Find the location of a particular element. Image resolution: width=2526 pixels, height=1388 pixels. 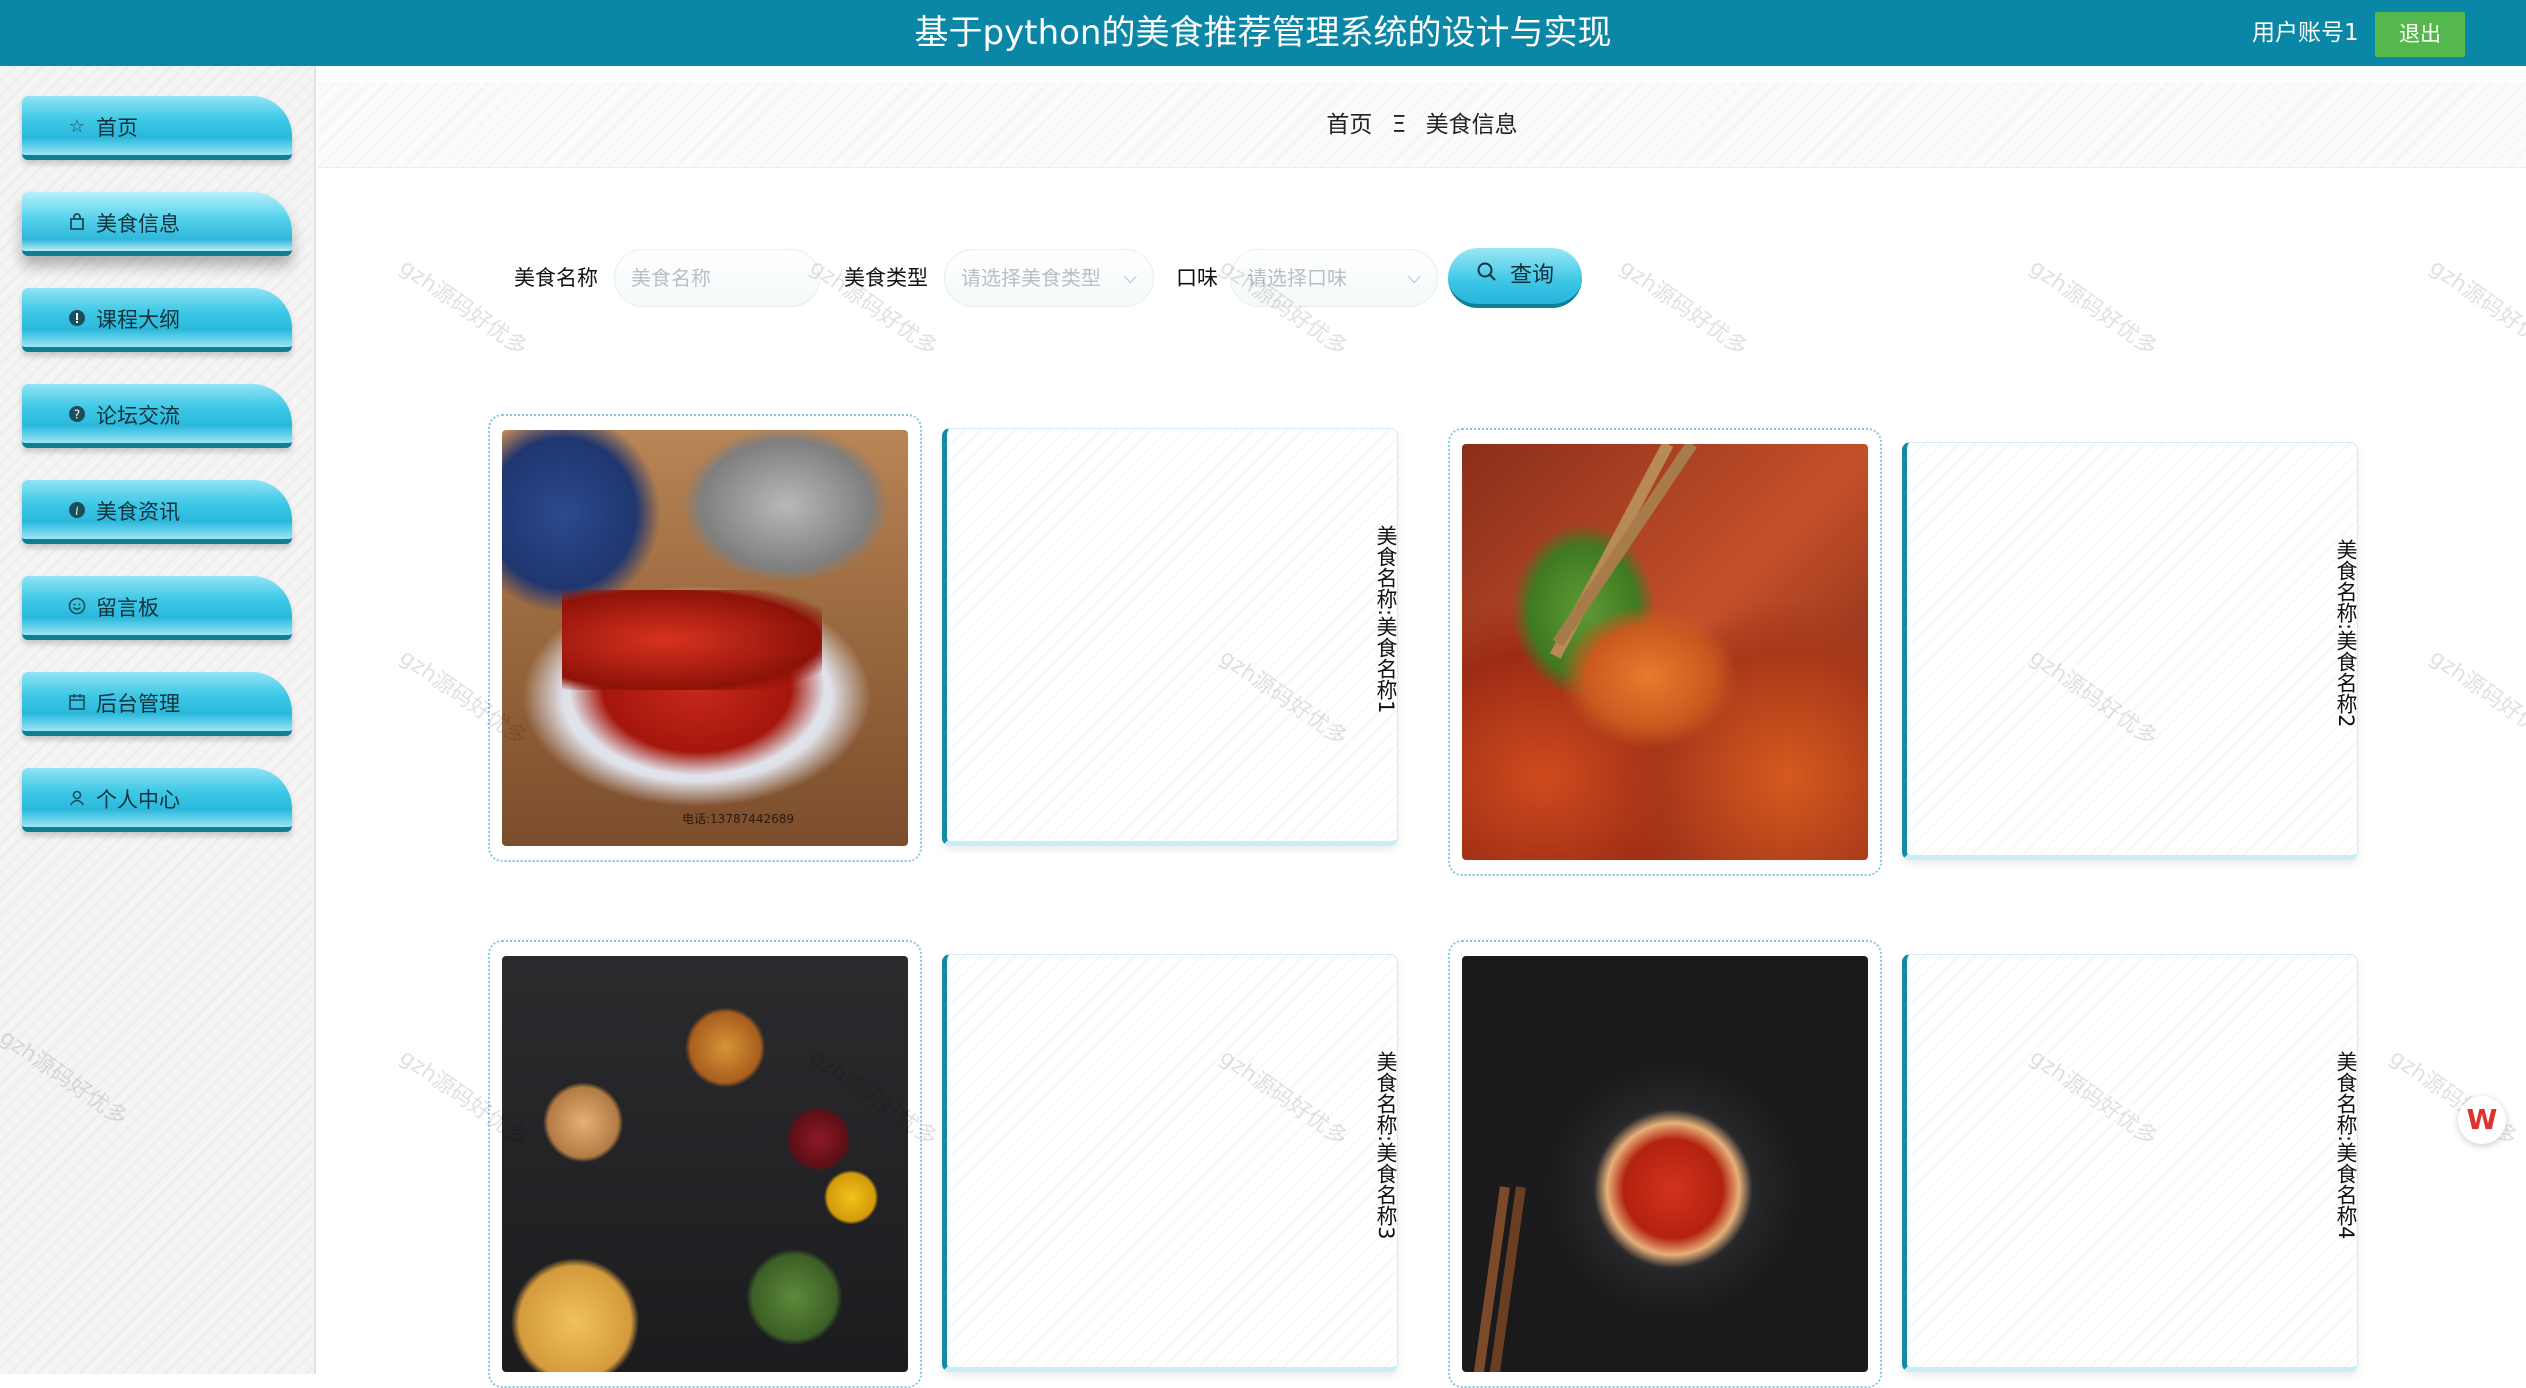

app-title: 基于python的美食推荐管理系统的设计与实现 is located at coordinates (1263, 33).